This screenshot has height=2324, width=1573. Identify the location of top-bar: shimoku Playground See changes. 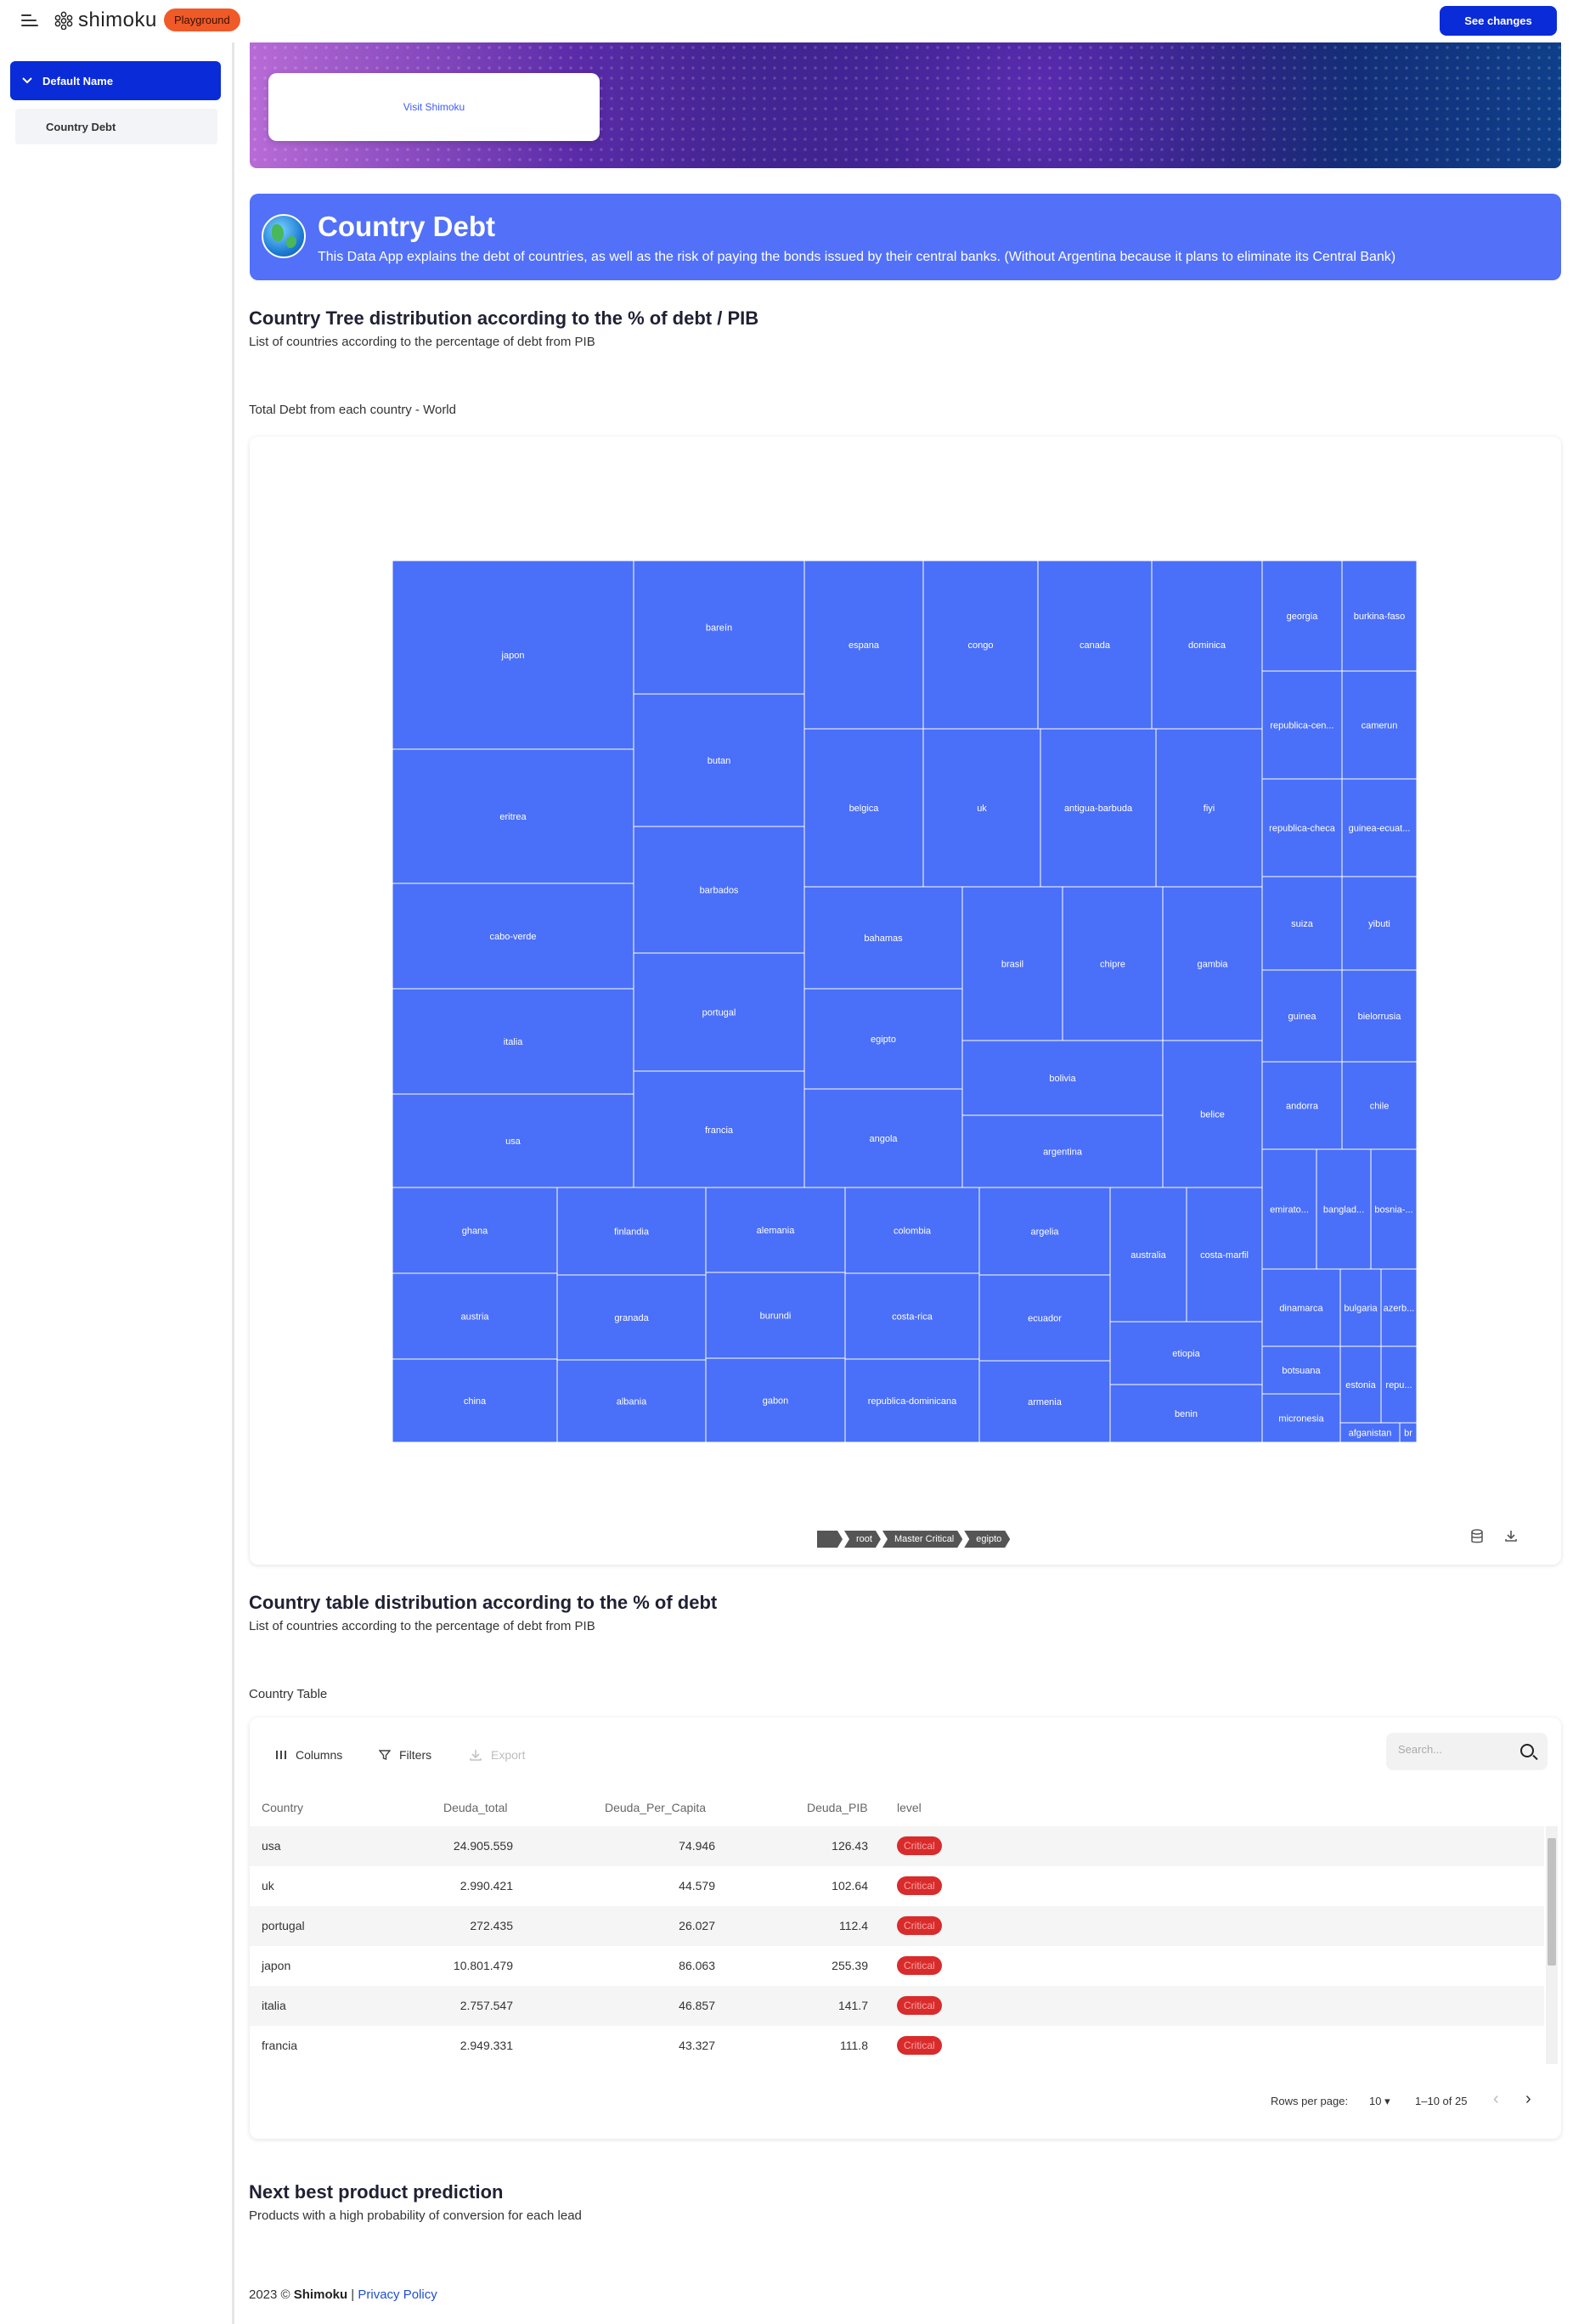
(786, 21).